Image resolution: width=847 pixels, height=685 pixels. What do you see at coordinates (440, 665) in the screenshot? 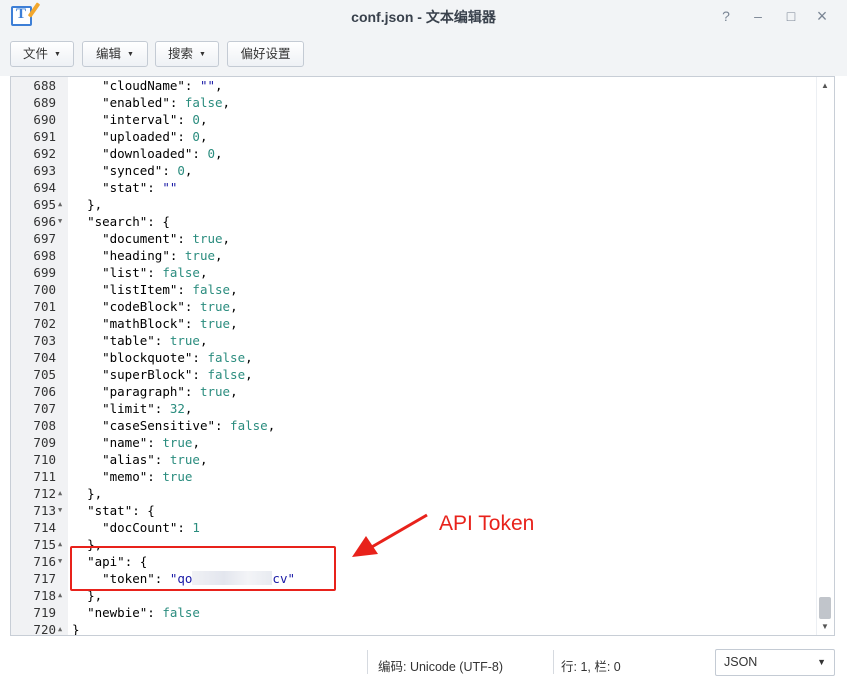
I see `encoding-status: 编码: Unicode (UTF-8)` at bounding box center [440, 665].